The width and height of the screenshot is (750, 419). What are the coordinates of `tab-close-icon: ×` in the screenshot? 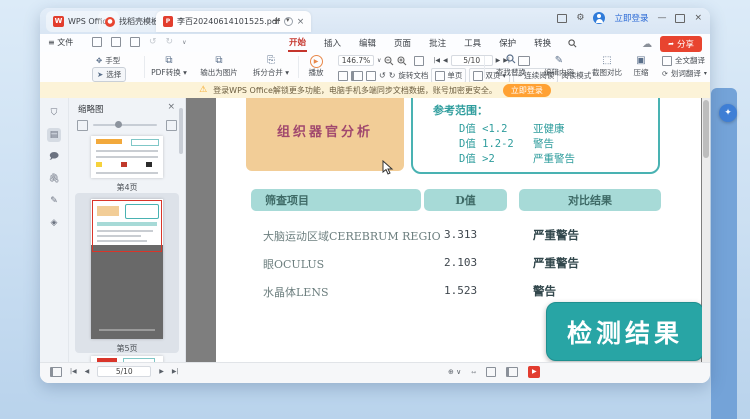 It's located at (301, 22).